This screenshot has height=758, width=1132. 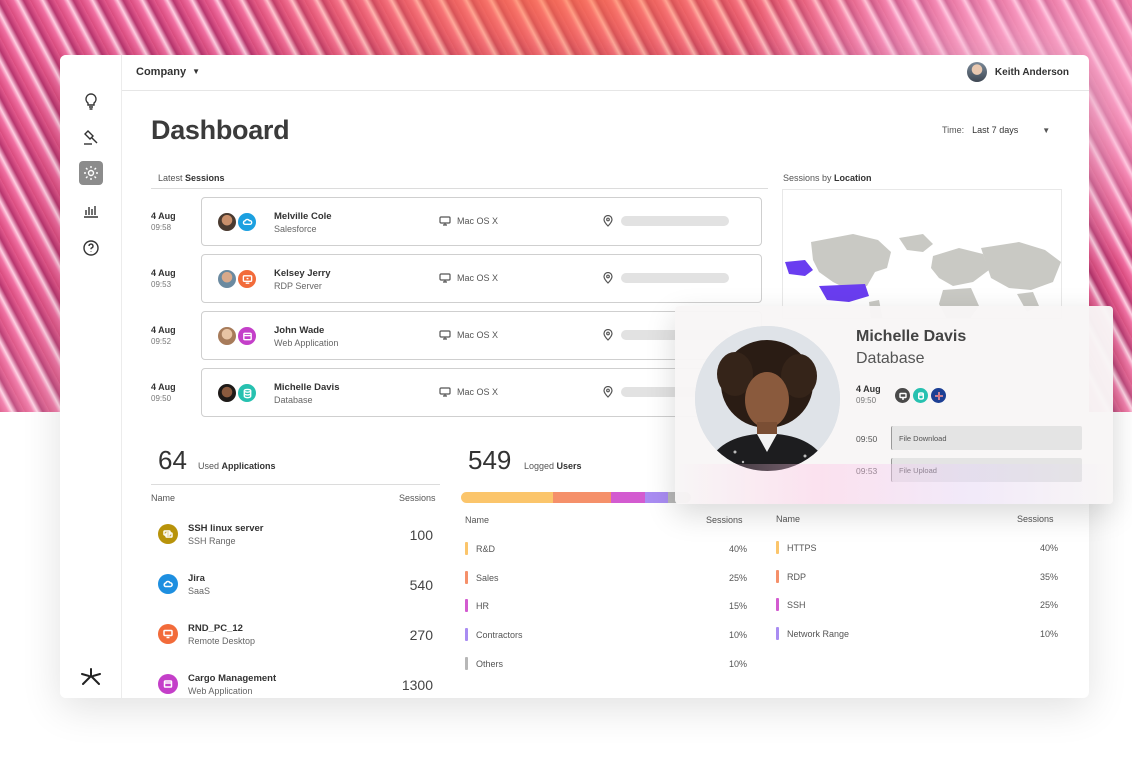 I want to click on divider, so click(x=295, y=484).